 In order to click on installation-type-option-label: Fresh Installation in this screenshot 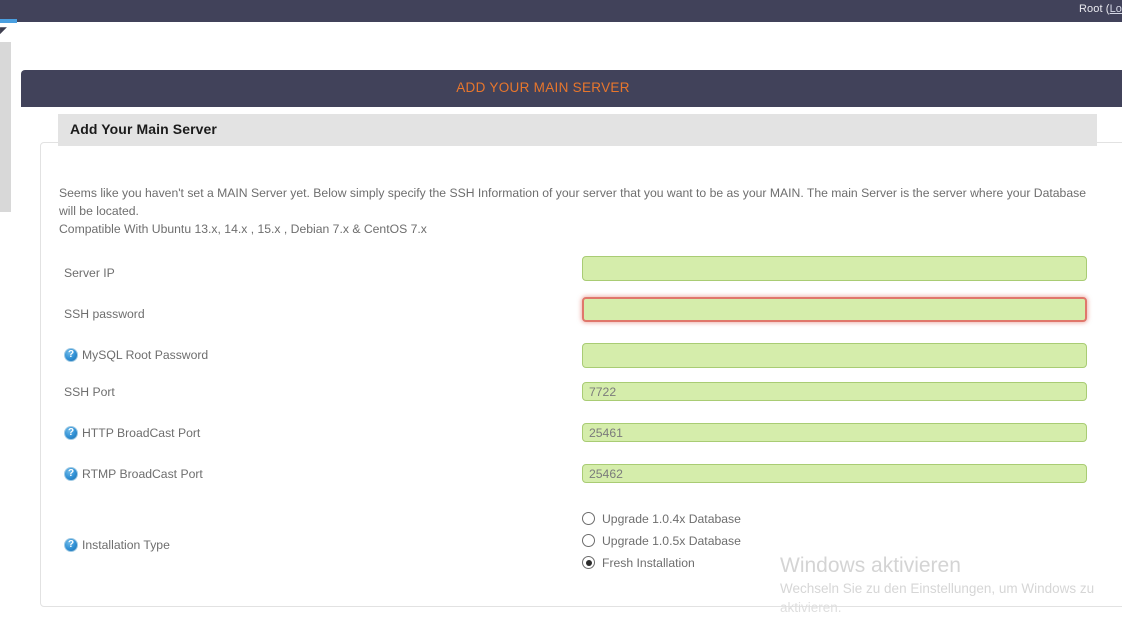, I will do `click(648, 563)`.